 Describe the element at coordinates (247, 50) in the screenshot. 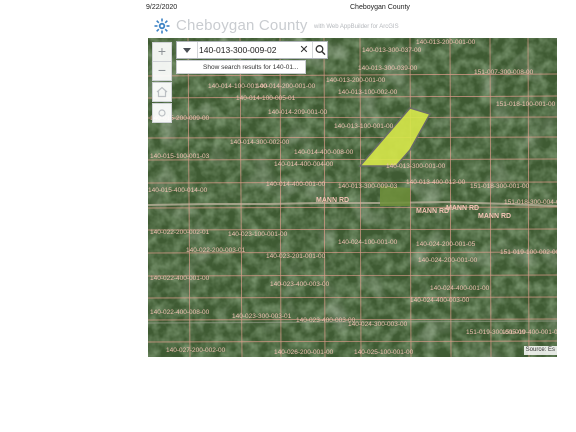

I see `search-input` at that location.